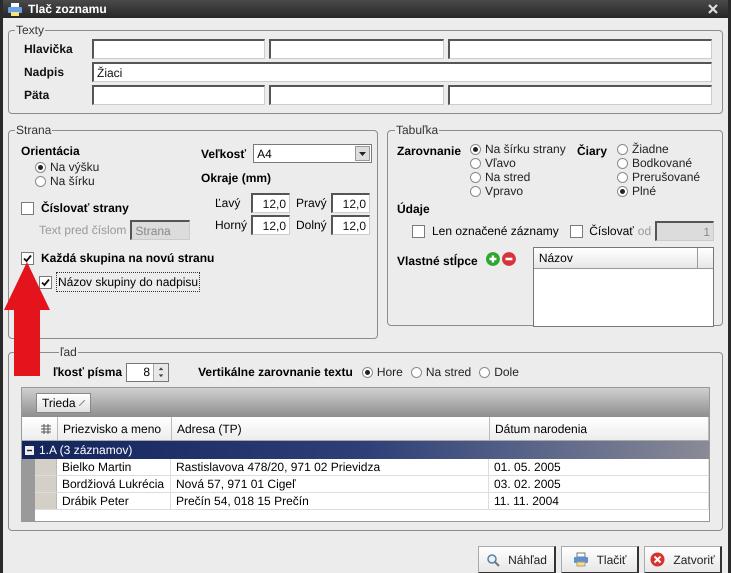 The width and height of the screenshot is (731, 573). Describe the element at coordinates (644, 191) in the screenshot. I see `radio-label: Plné` at that location.